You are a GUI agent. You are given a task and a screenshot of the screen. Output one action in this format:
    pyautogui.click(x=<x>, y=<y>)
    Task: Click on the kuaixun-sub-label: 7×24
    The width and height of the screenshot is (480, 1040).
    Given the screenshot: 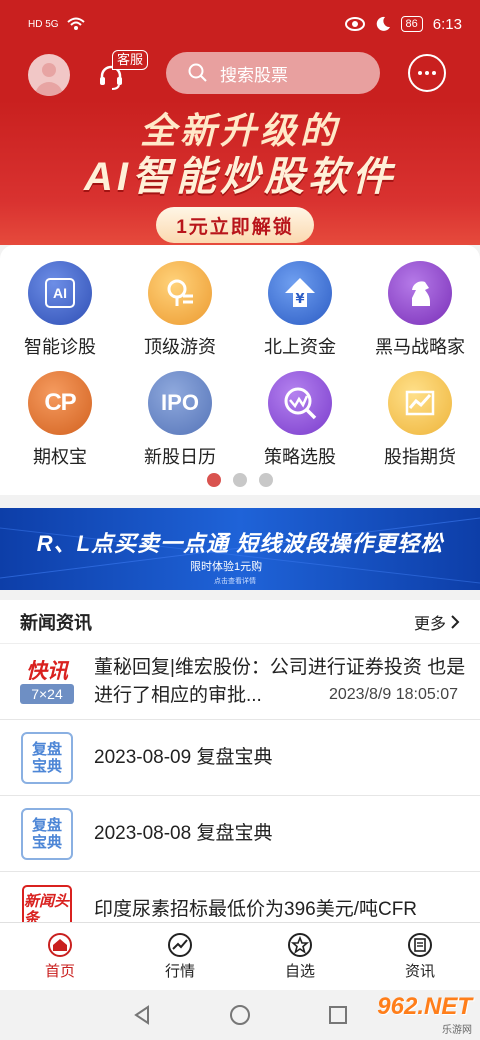 What is the action you would take?
    pyautogui.click(x=47, y=693)
    